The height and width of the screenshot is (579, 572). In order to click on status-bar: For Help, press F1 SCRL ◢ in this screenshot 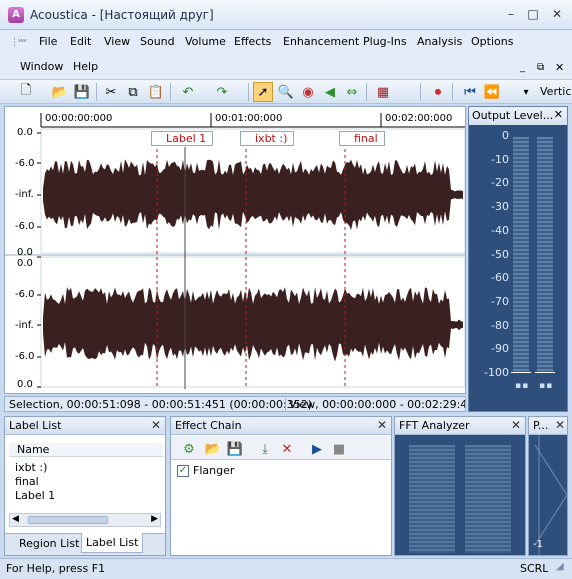, I will do `click(286, 568)`.